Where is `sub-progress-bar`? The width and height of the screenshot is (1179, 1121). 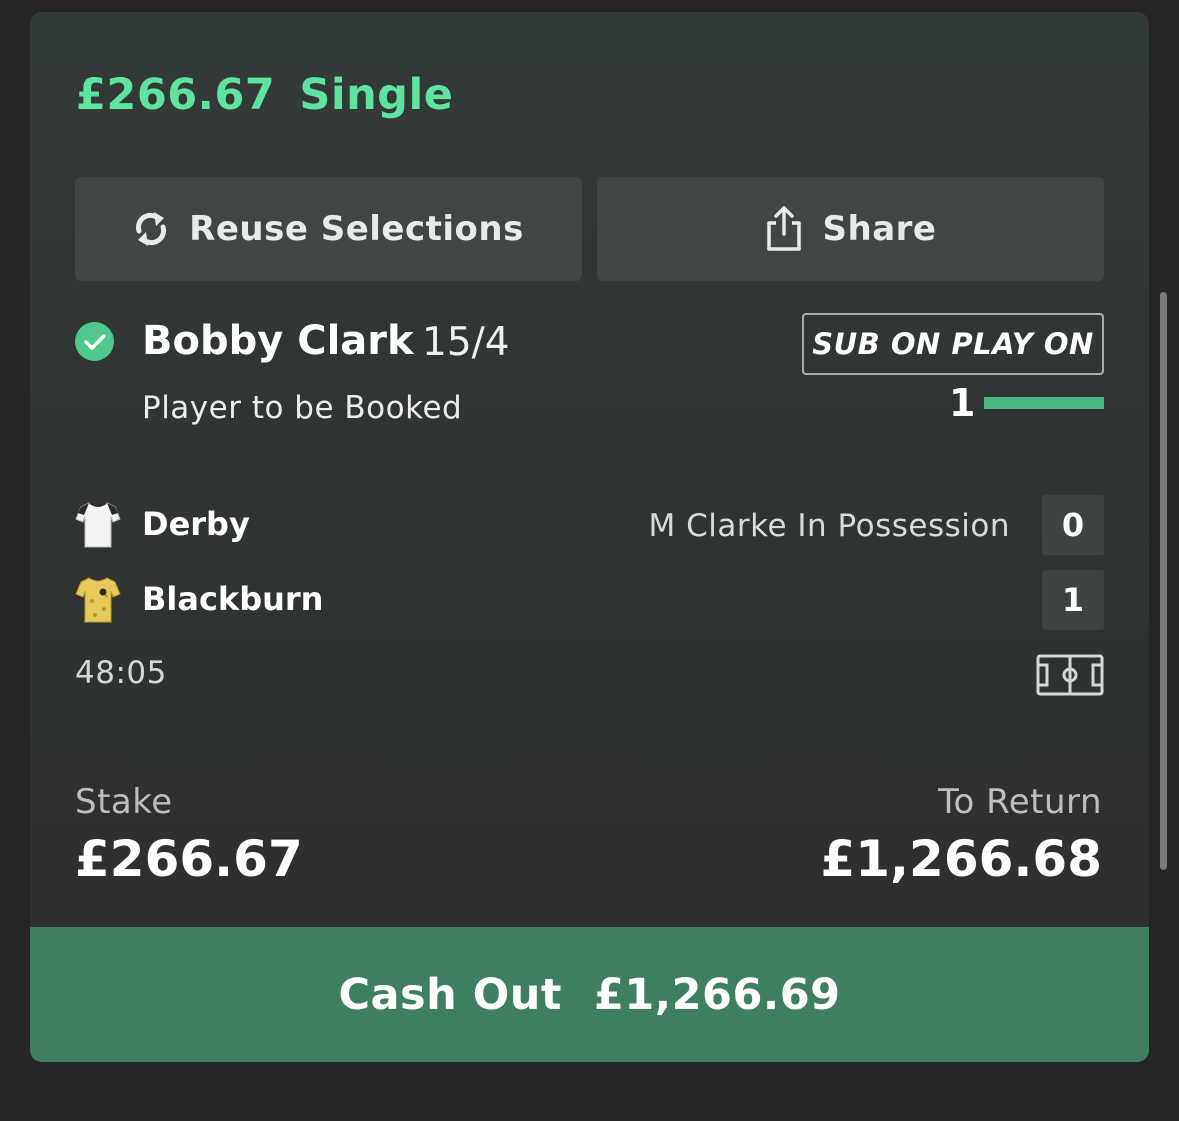 sub-progress-bar is located at coordinates (1044, 403).